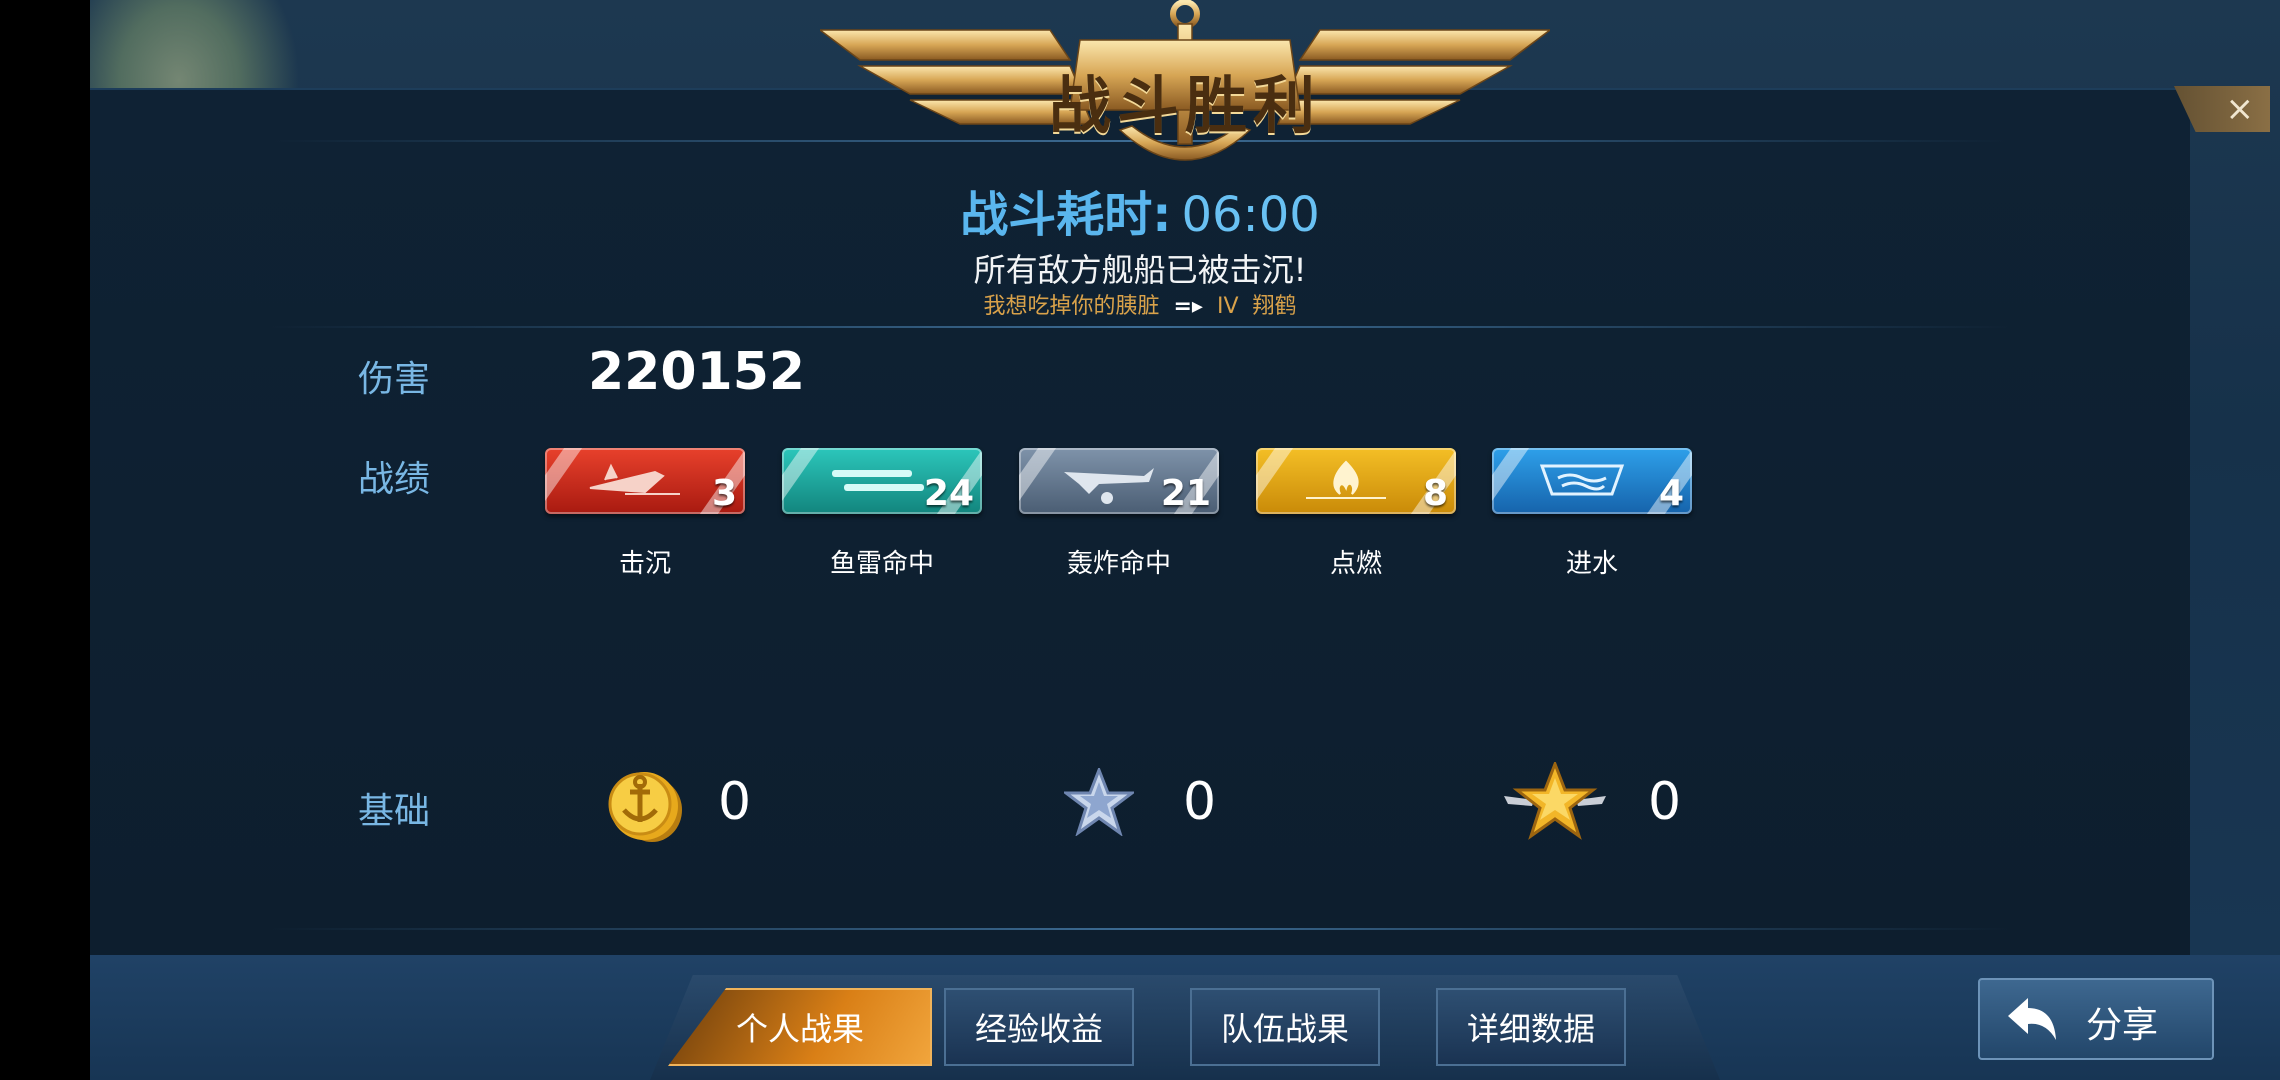 This screenshot has width=2280, height=1080. What do you see at coordinates (1285, 1027) in the screenshot?
I see `tab-team-result: 队伍战果` at bounding box center [1285, 1027].